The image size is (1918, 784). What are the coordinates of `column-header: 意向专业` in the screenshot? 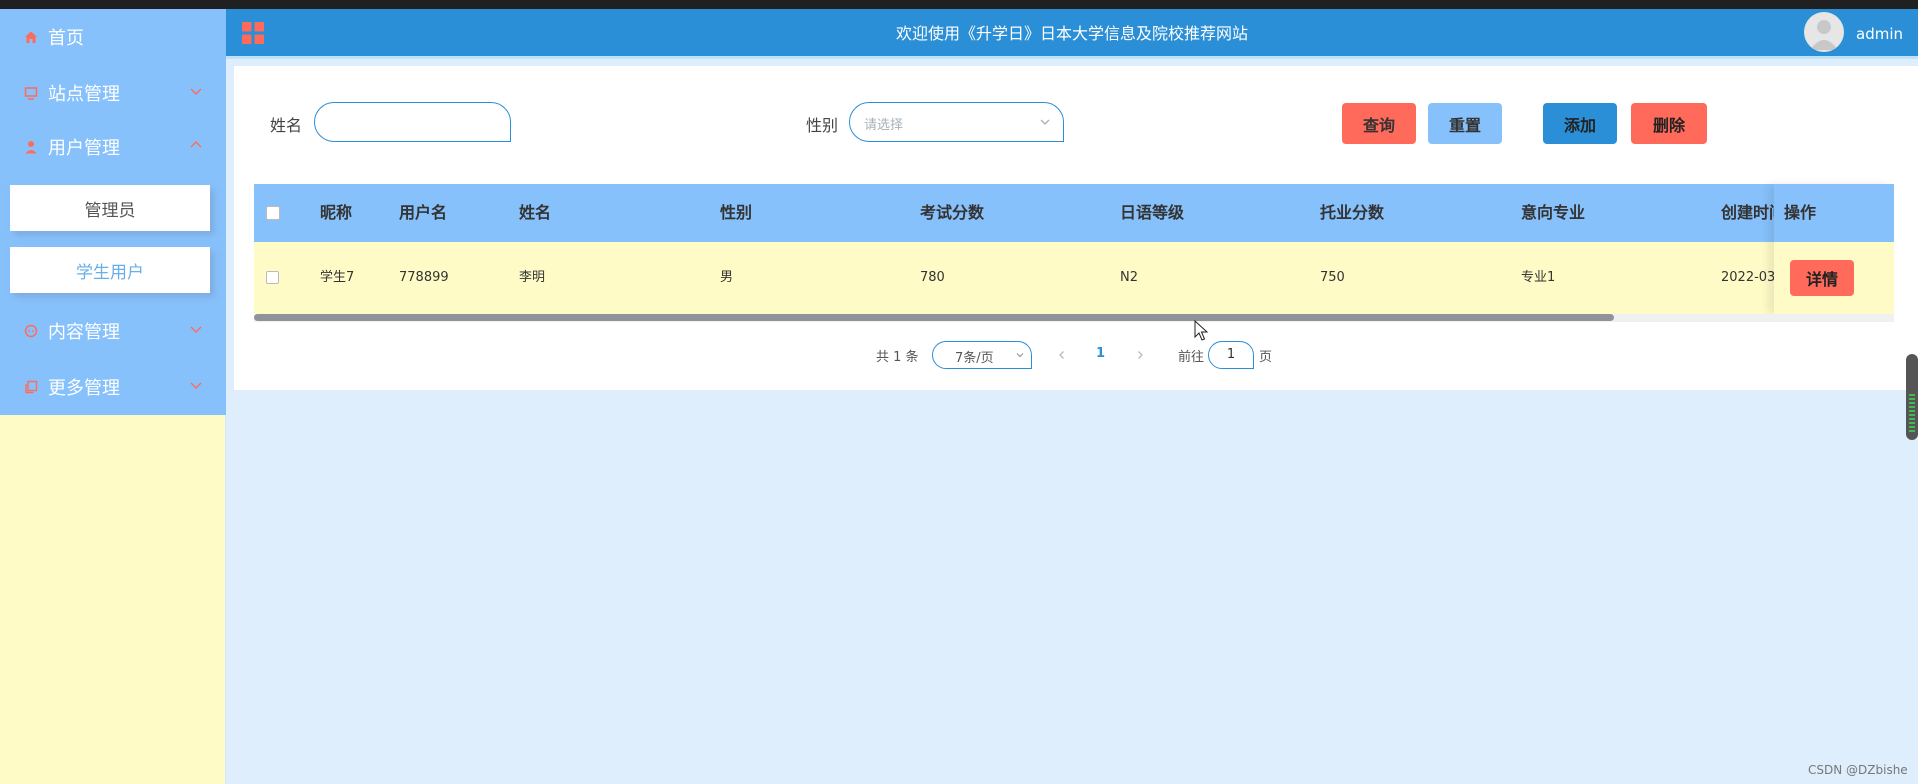 It's located at (1553, 213).